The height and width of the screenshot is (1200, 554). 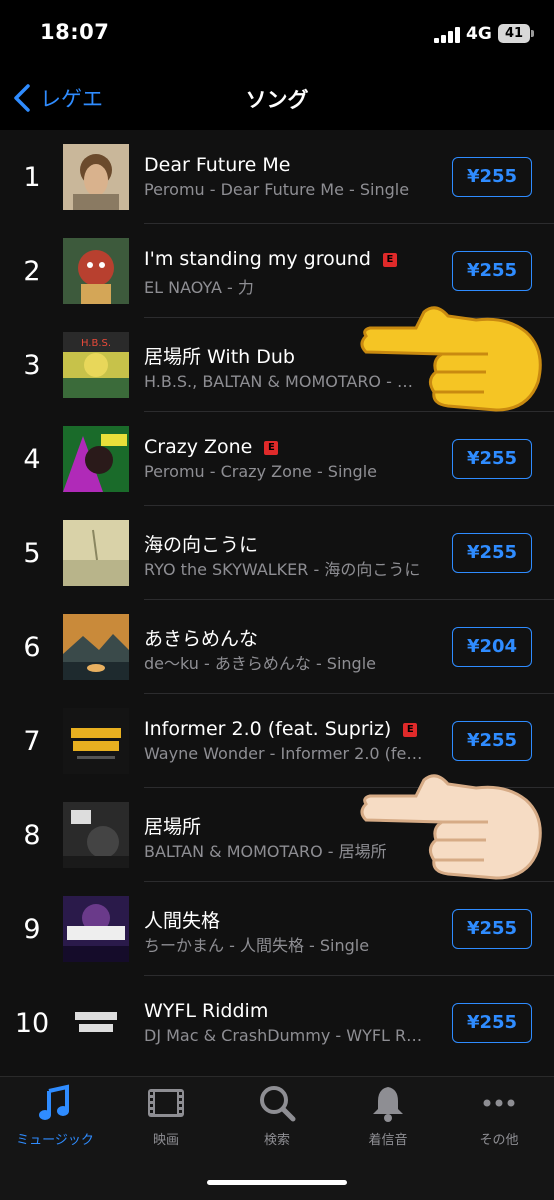 What do you see at coordinates (277, 1182) in the screenshot?
I see `home-indicator` at bounding box center [277, 1182].